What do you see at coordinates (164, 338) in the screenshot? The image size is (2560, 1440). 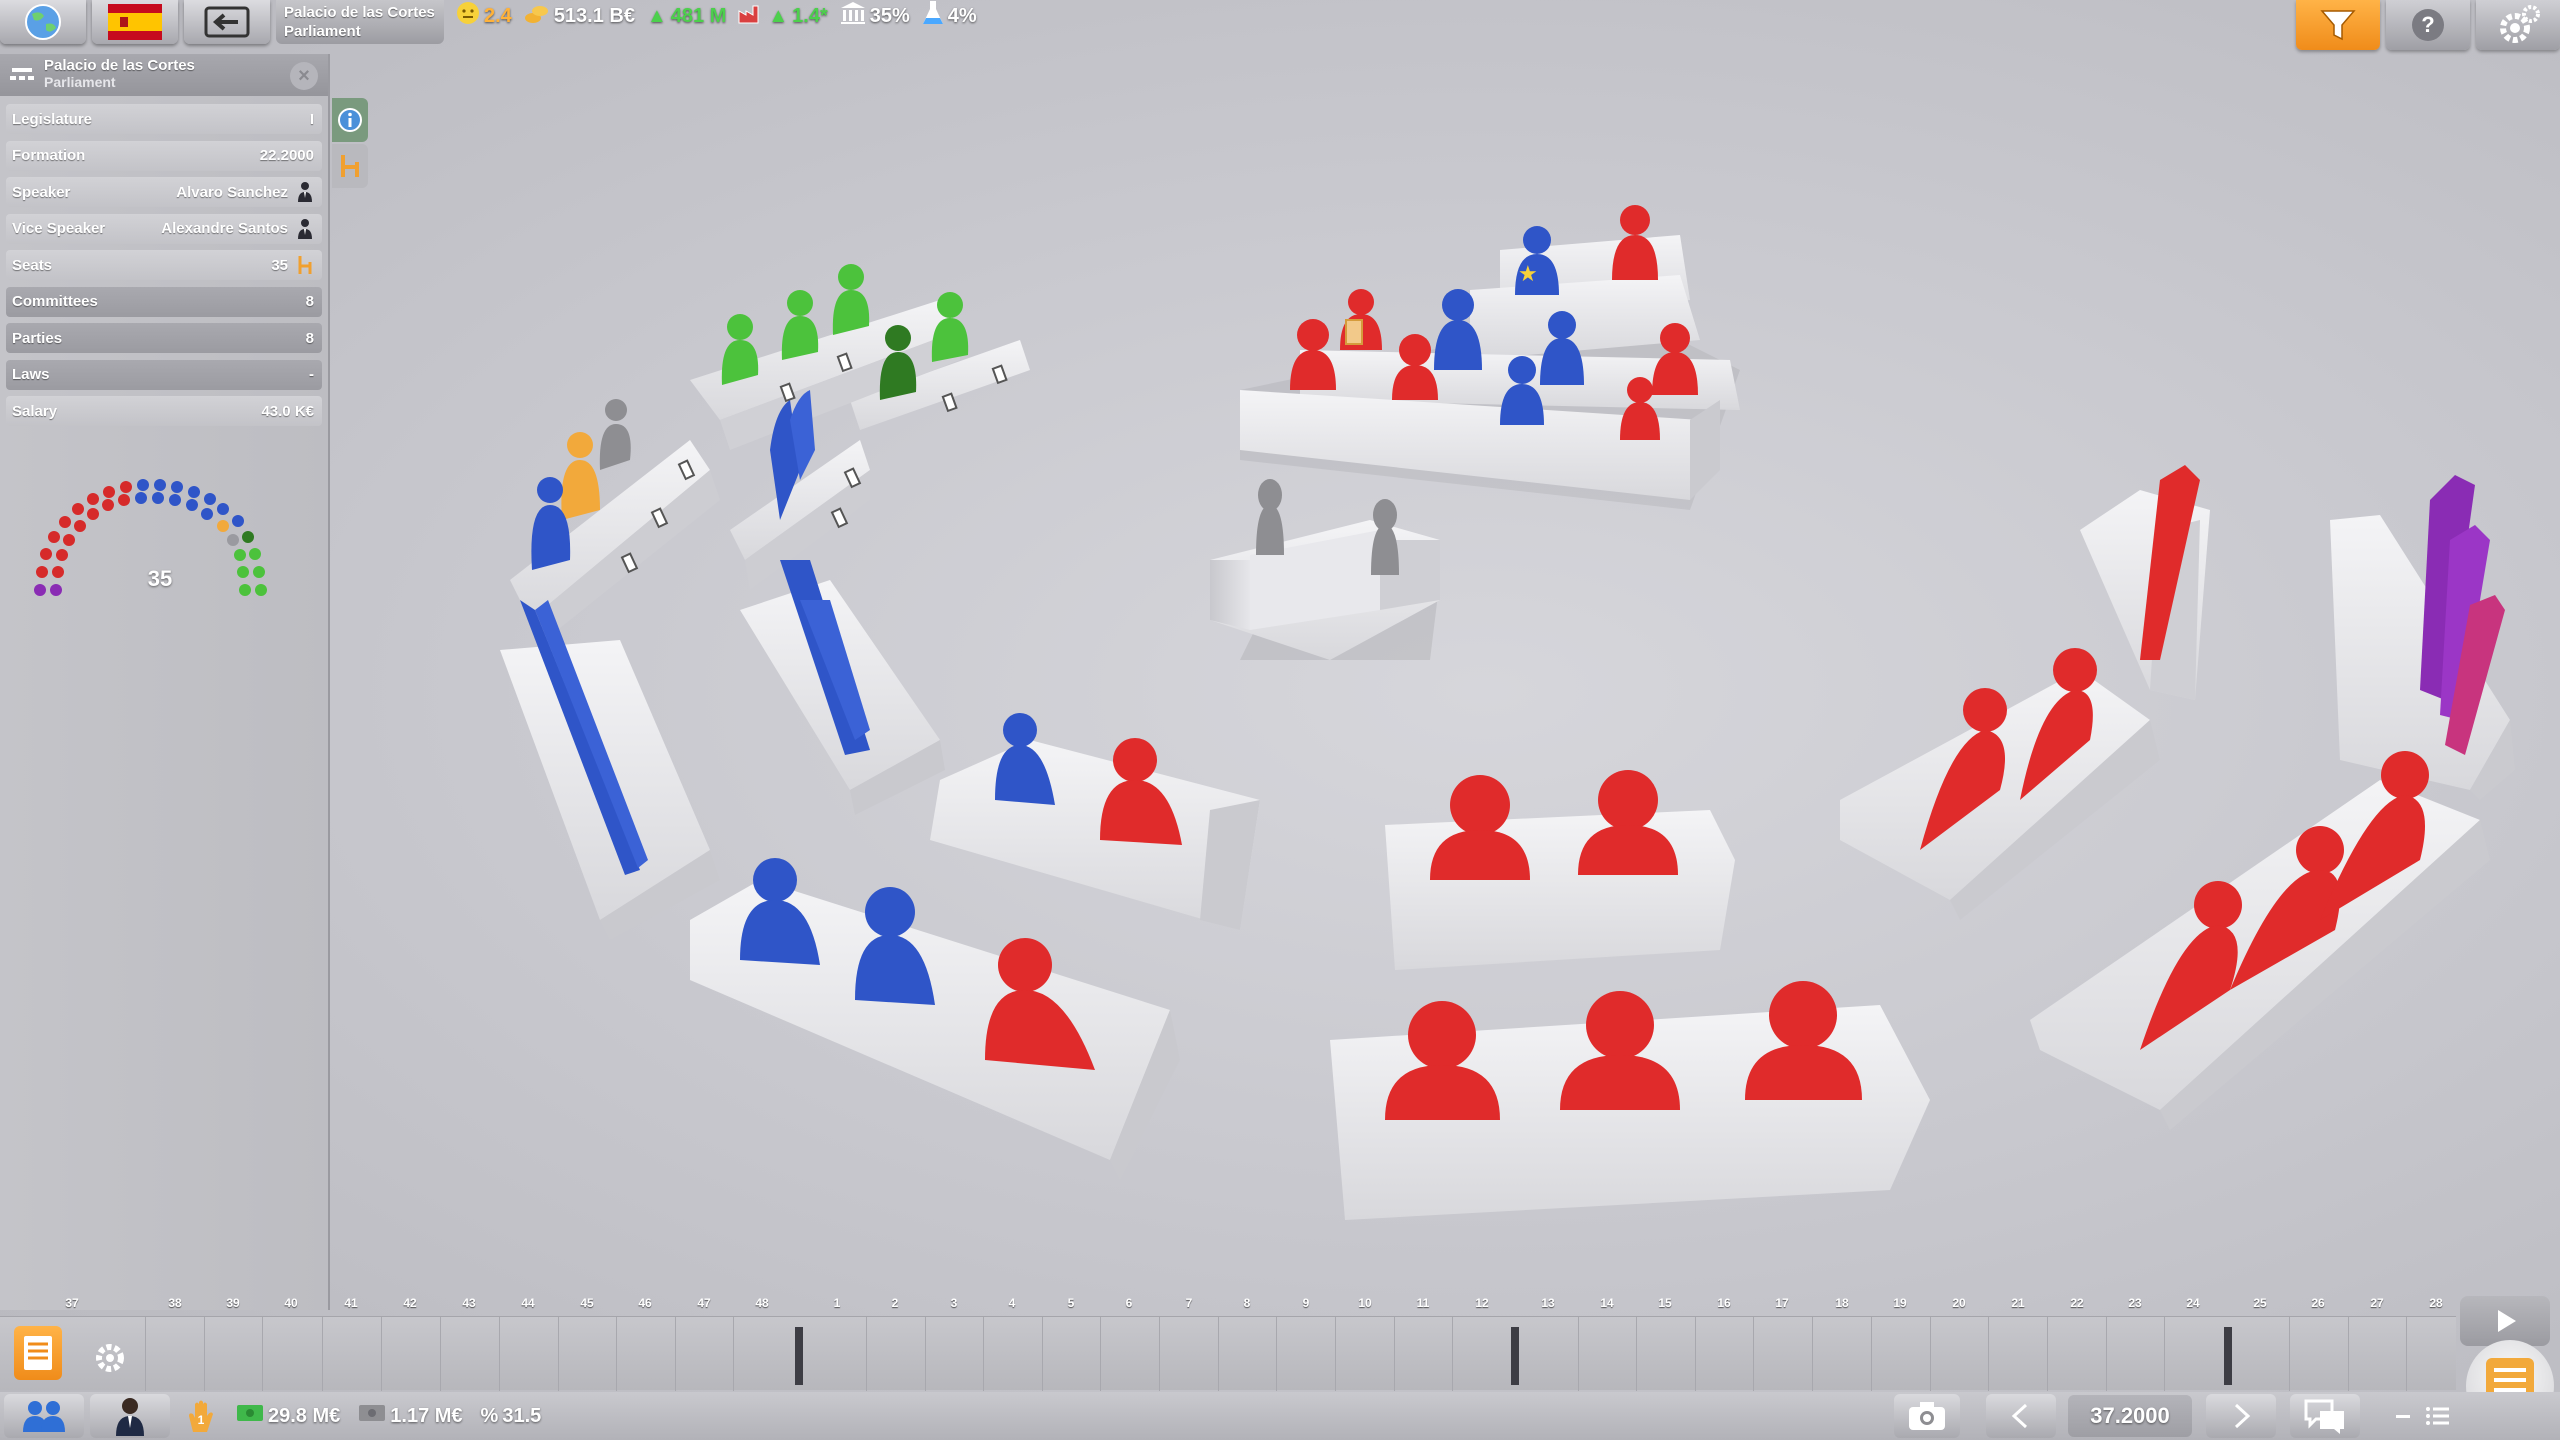 I see `row-parties: Parties 8` at bounding box center [164, 338].